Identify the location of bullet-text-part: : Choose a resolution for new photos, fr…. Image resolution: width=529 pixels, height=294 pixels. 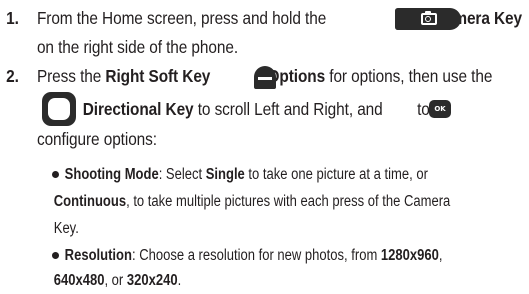
(256, 255).